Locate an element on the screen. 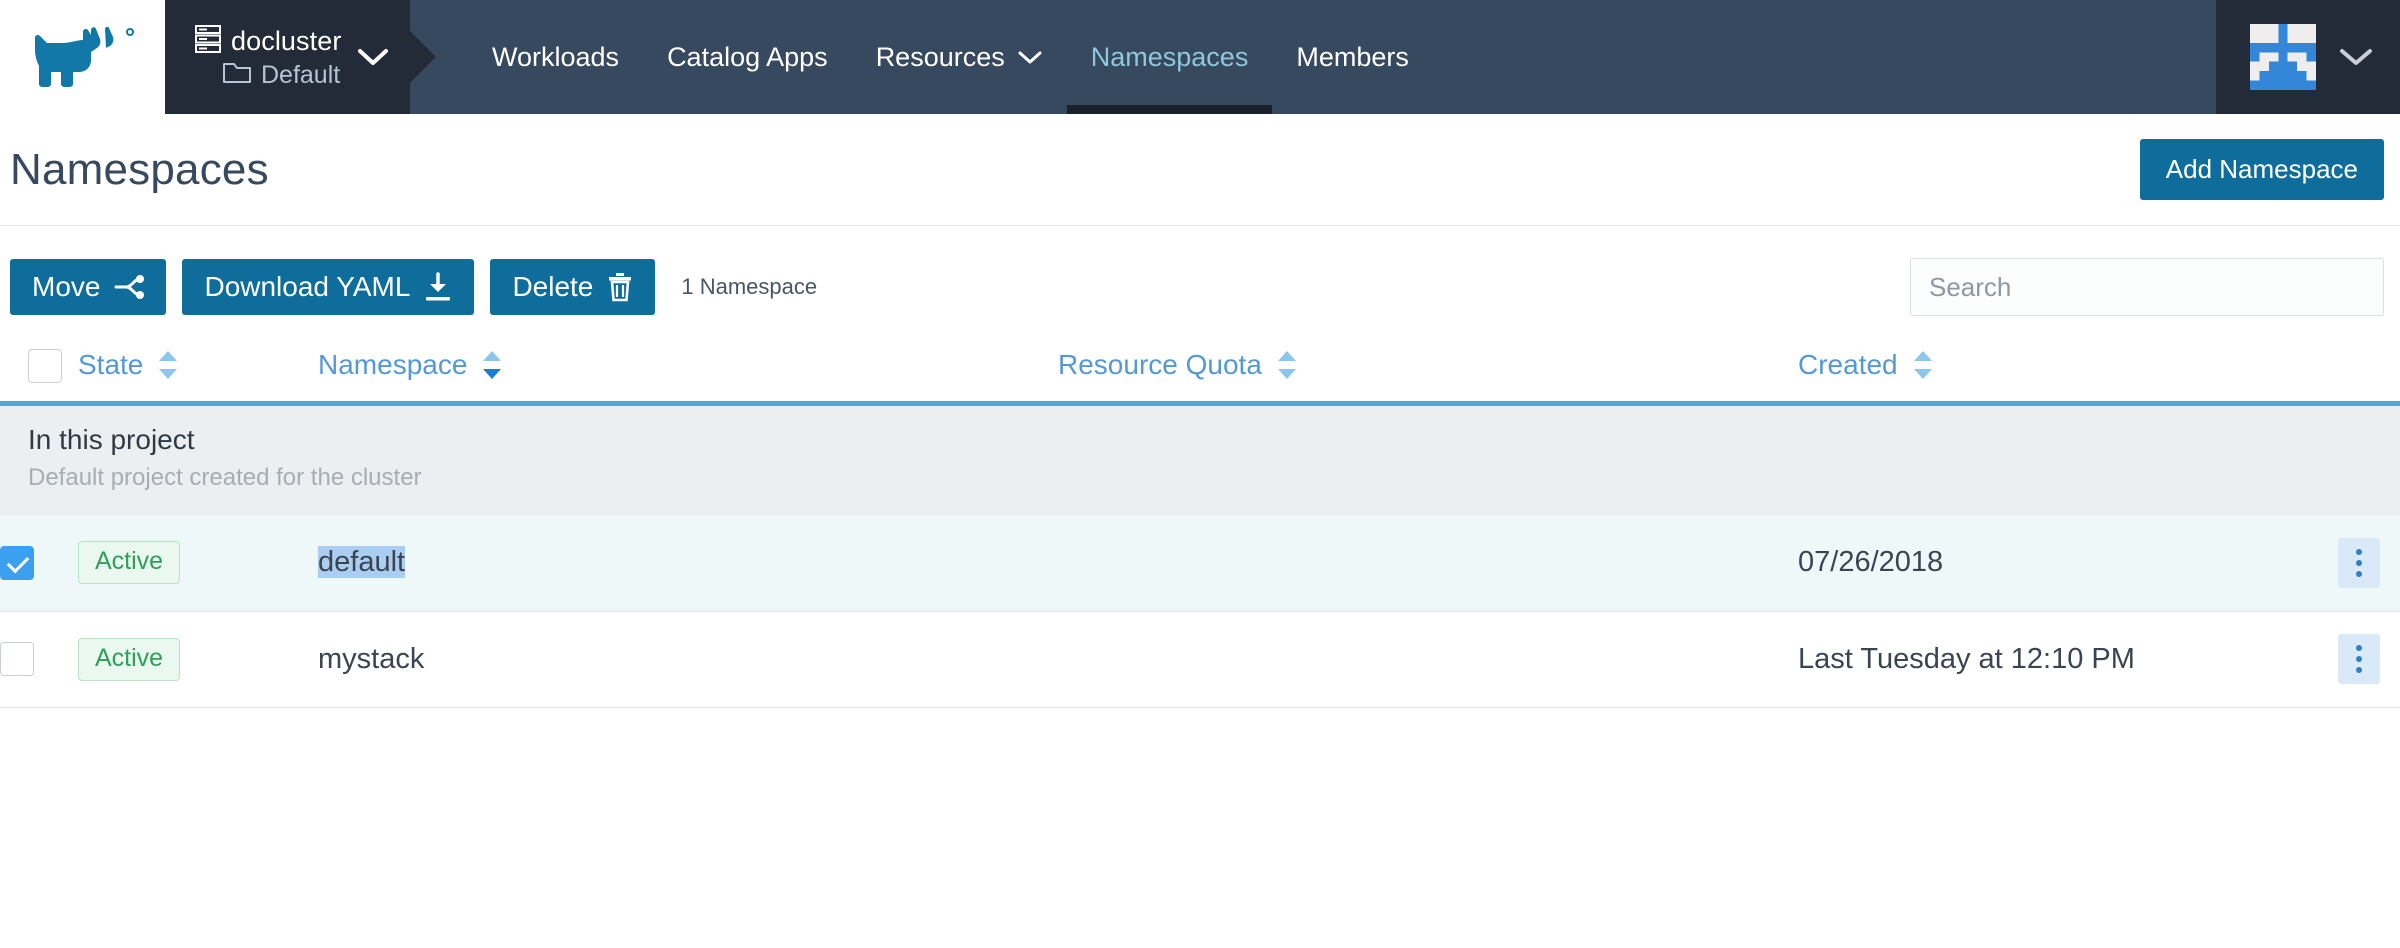 The width and height of the screenshot is (2400, 948). table-header: State Namespace Resource Quota Created is located at coordinates (1200, 371).